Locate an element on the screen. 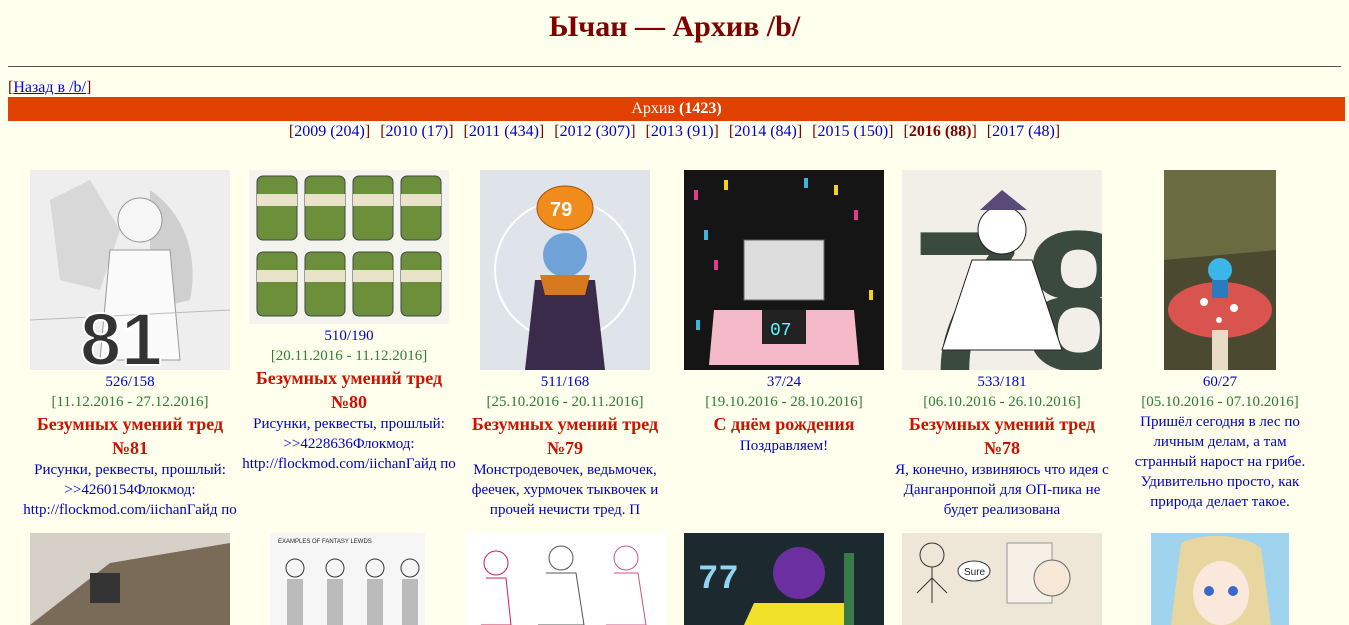 This screenshot has width=1349, height=625. thread-thumbnail: 79 is located at coordinates (565, 270).